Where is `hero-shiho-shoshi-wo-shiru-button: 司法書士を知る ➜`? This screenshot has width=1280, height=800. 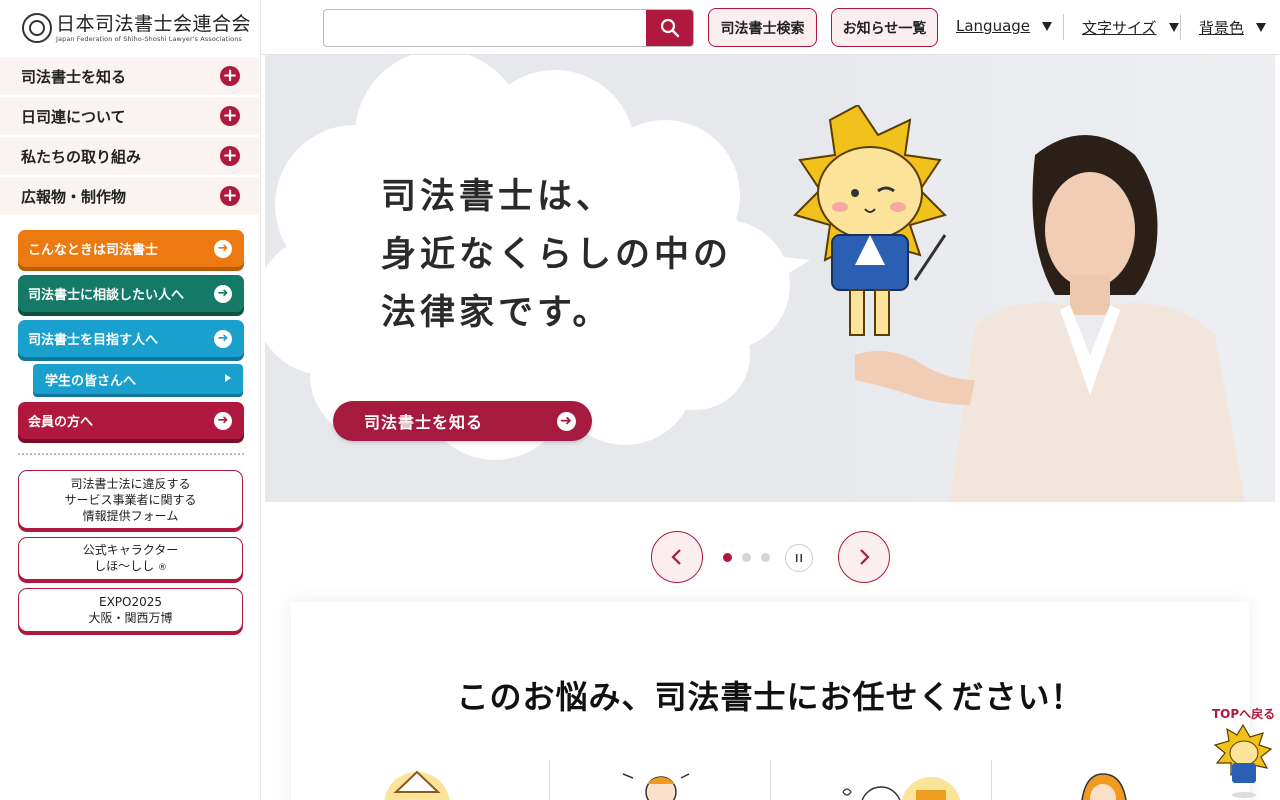 hero-shiho-shoshi-wo-shiru-button: 司法書士を知る ➜ is located at coordinates (462, 421).